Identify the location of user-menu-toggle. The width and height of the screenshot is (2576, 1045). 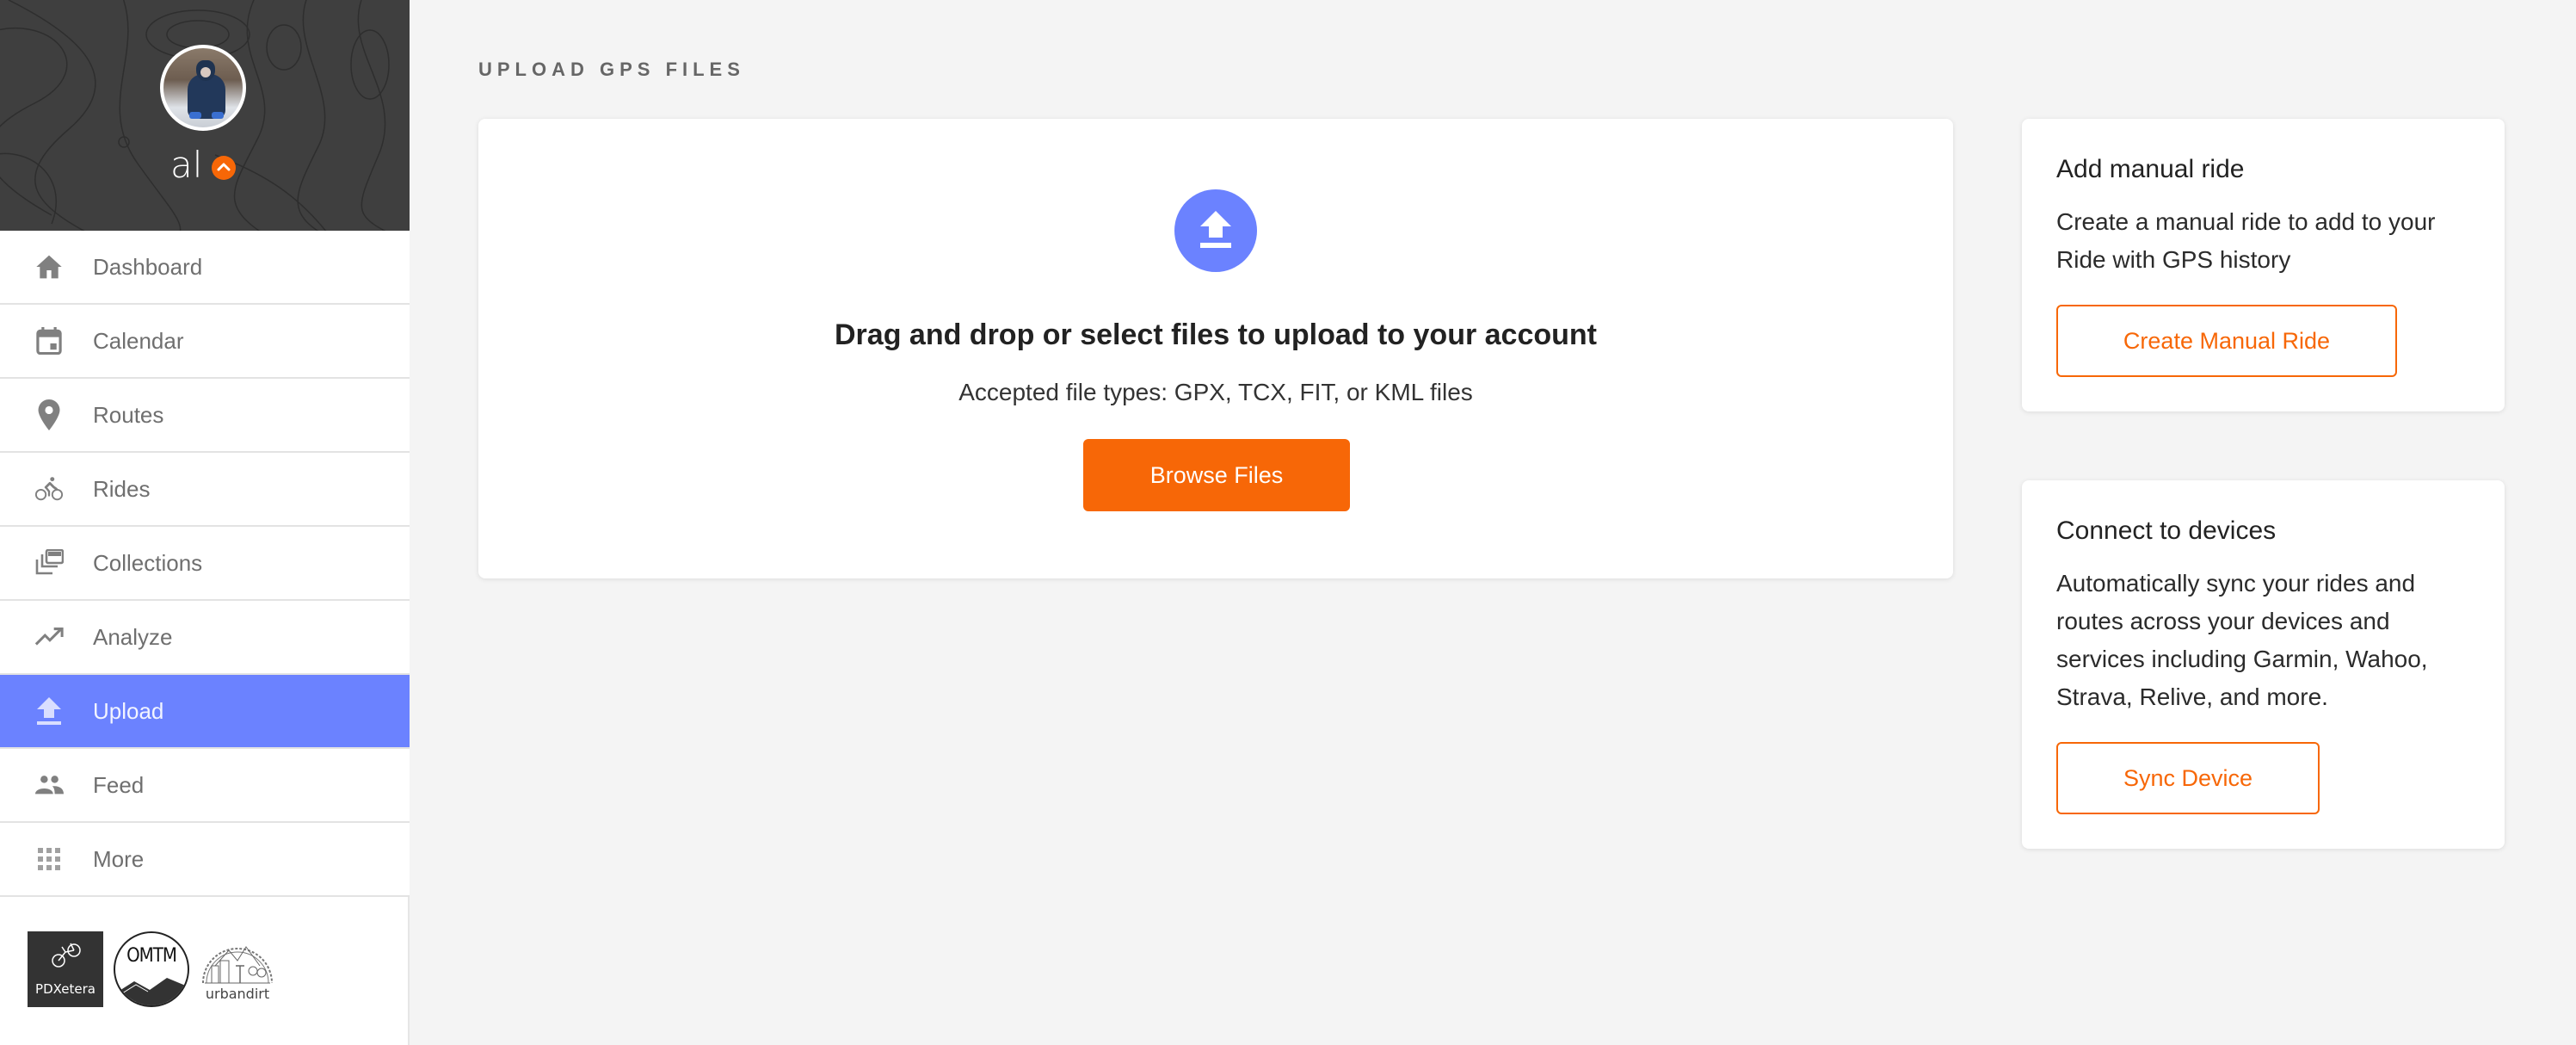
(224, 168).